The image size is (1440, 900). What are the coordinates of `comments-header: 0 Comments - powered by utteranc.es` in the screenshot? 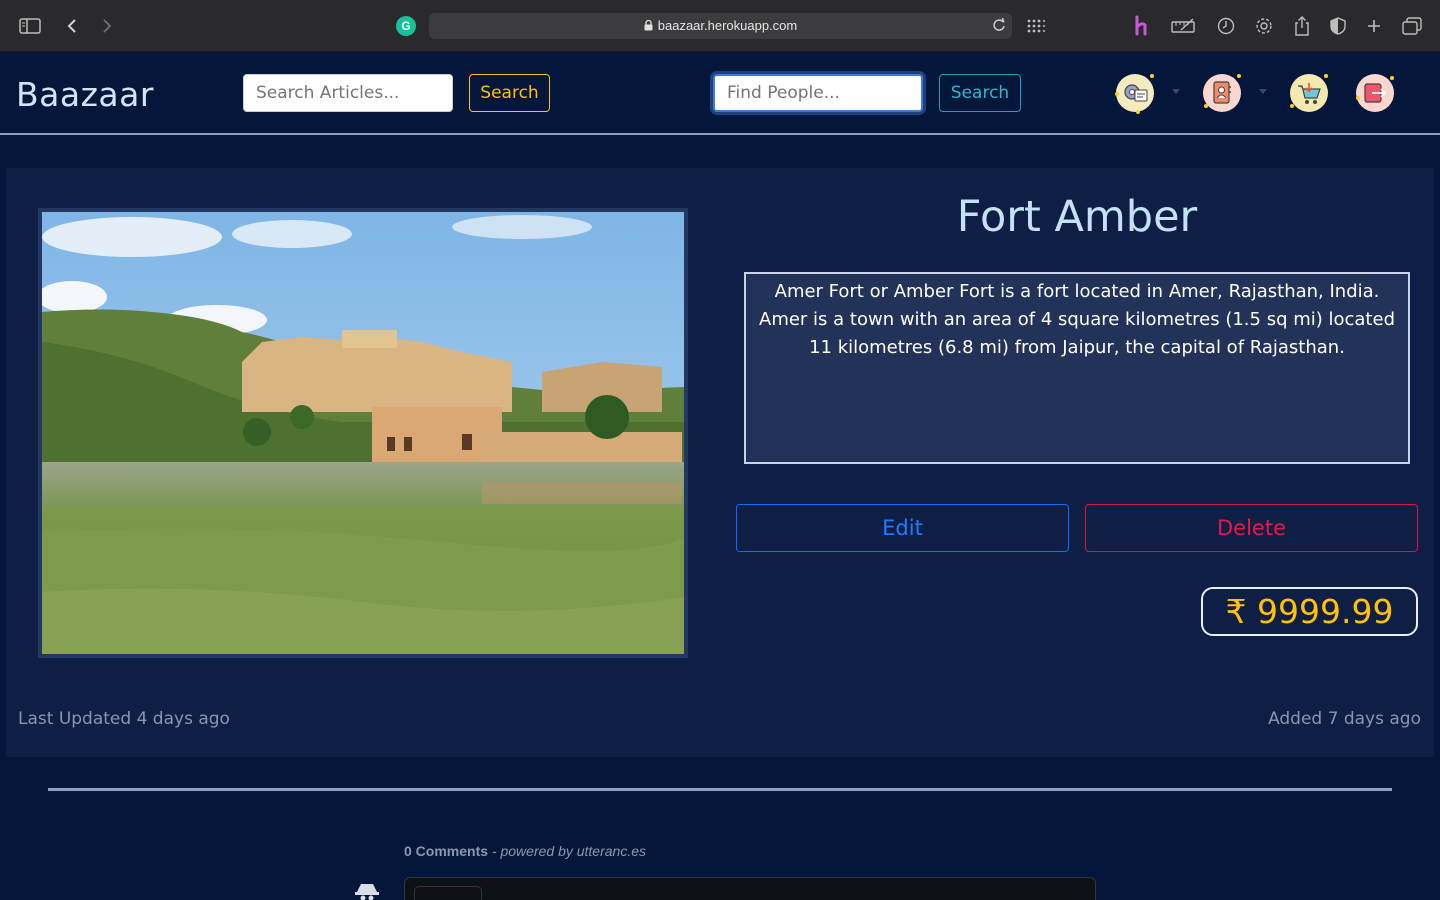 It's located at (525, 851).